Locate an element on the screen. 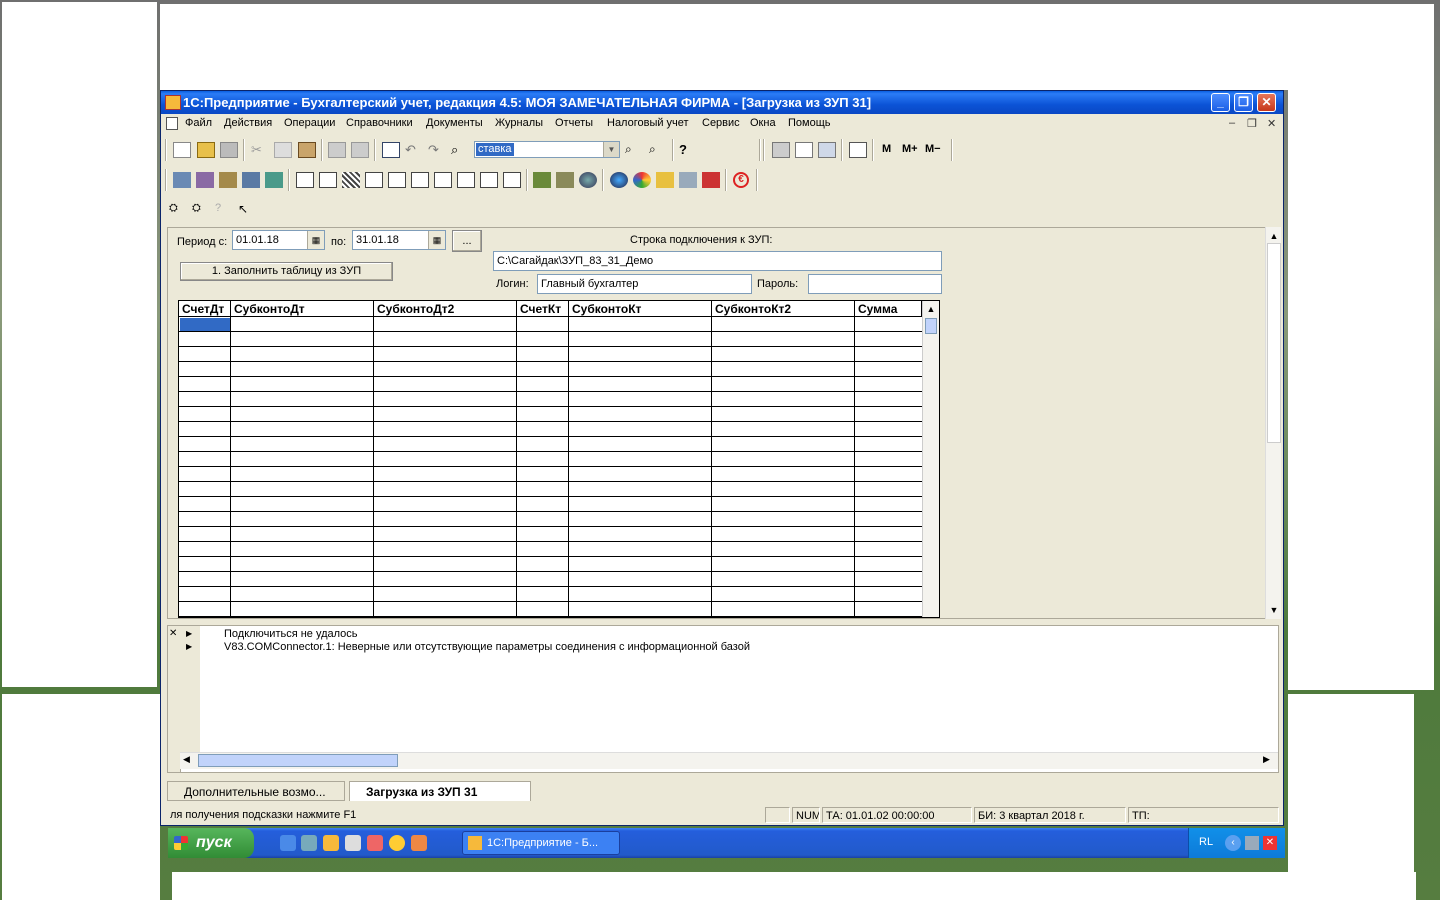 This screenshot has height=900, width=1440. copy-icon is located at coordinates (283, 150).